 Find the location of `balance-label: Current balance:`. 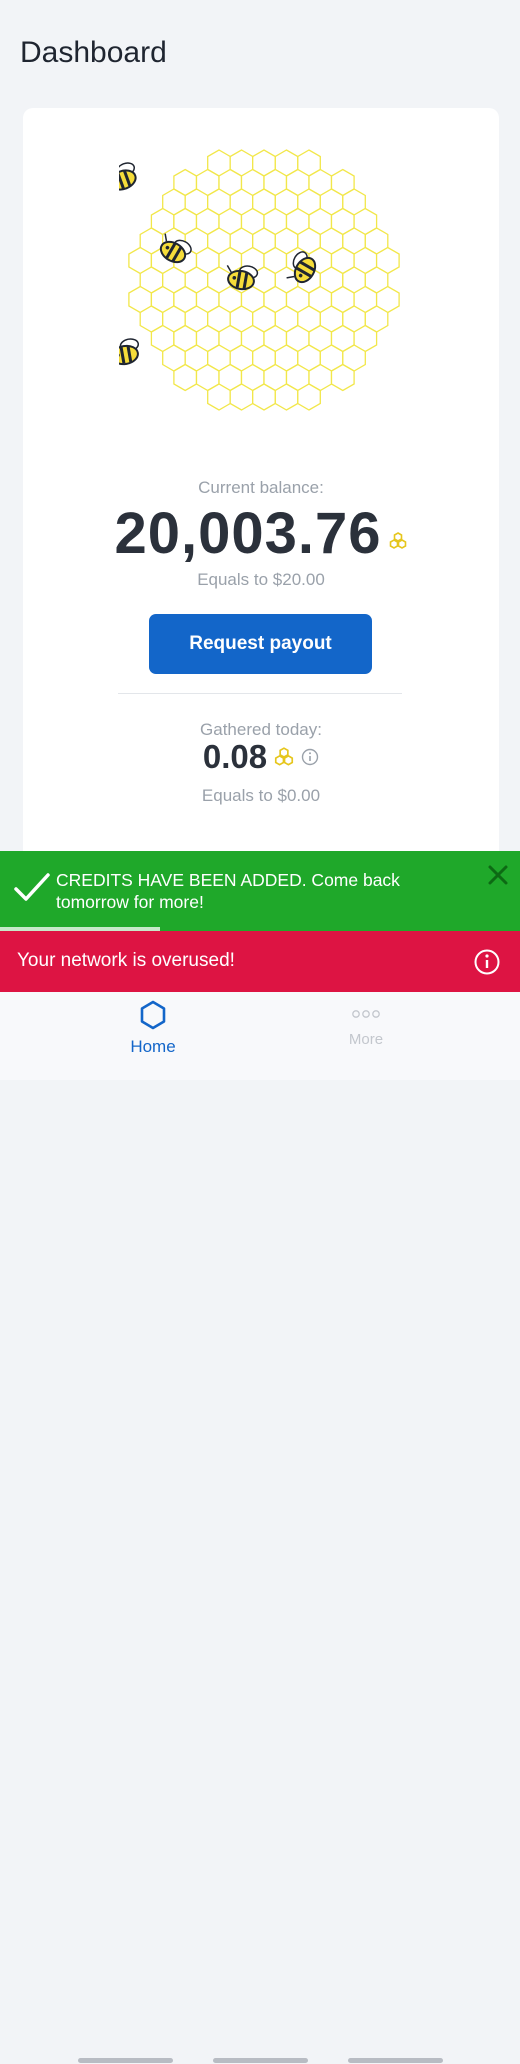

balance-label: Current balance: is located at coordinates (261, 487).